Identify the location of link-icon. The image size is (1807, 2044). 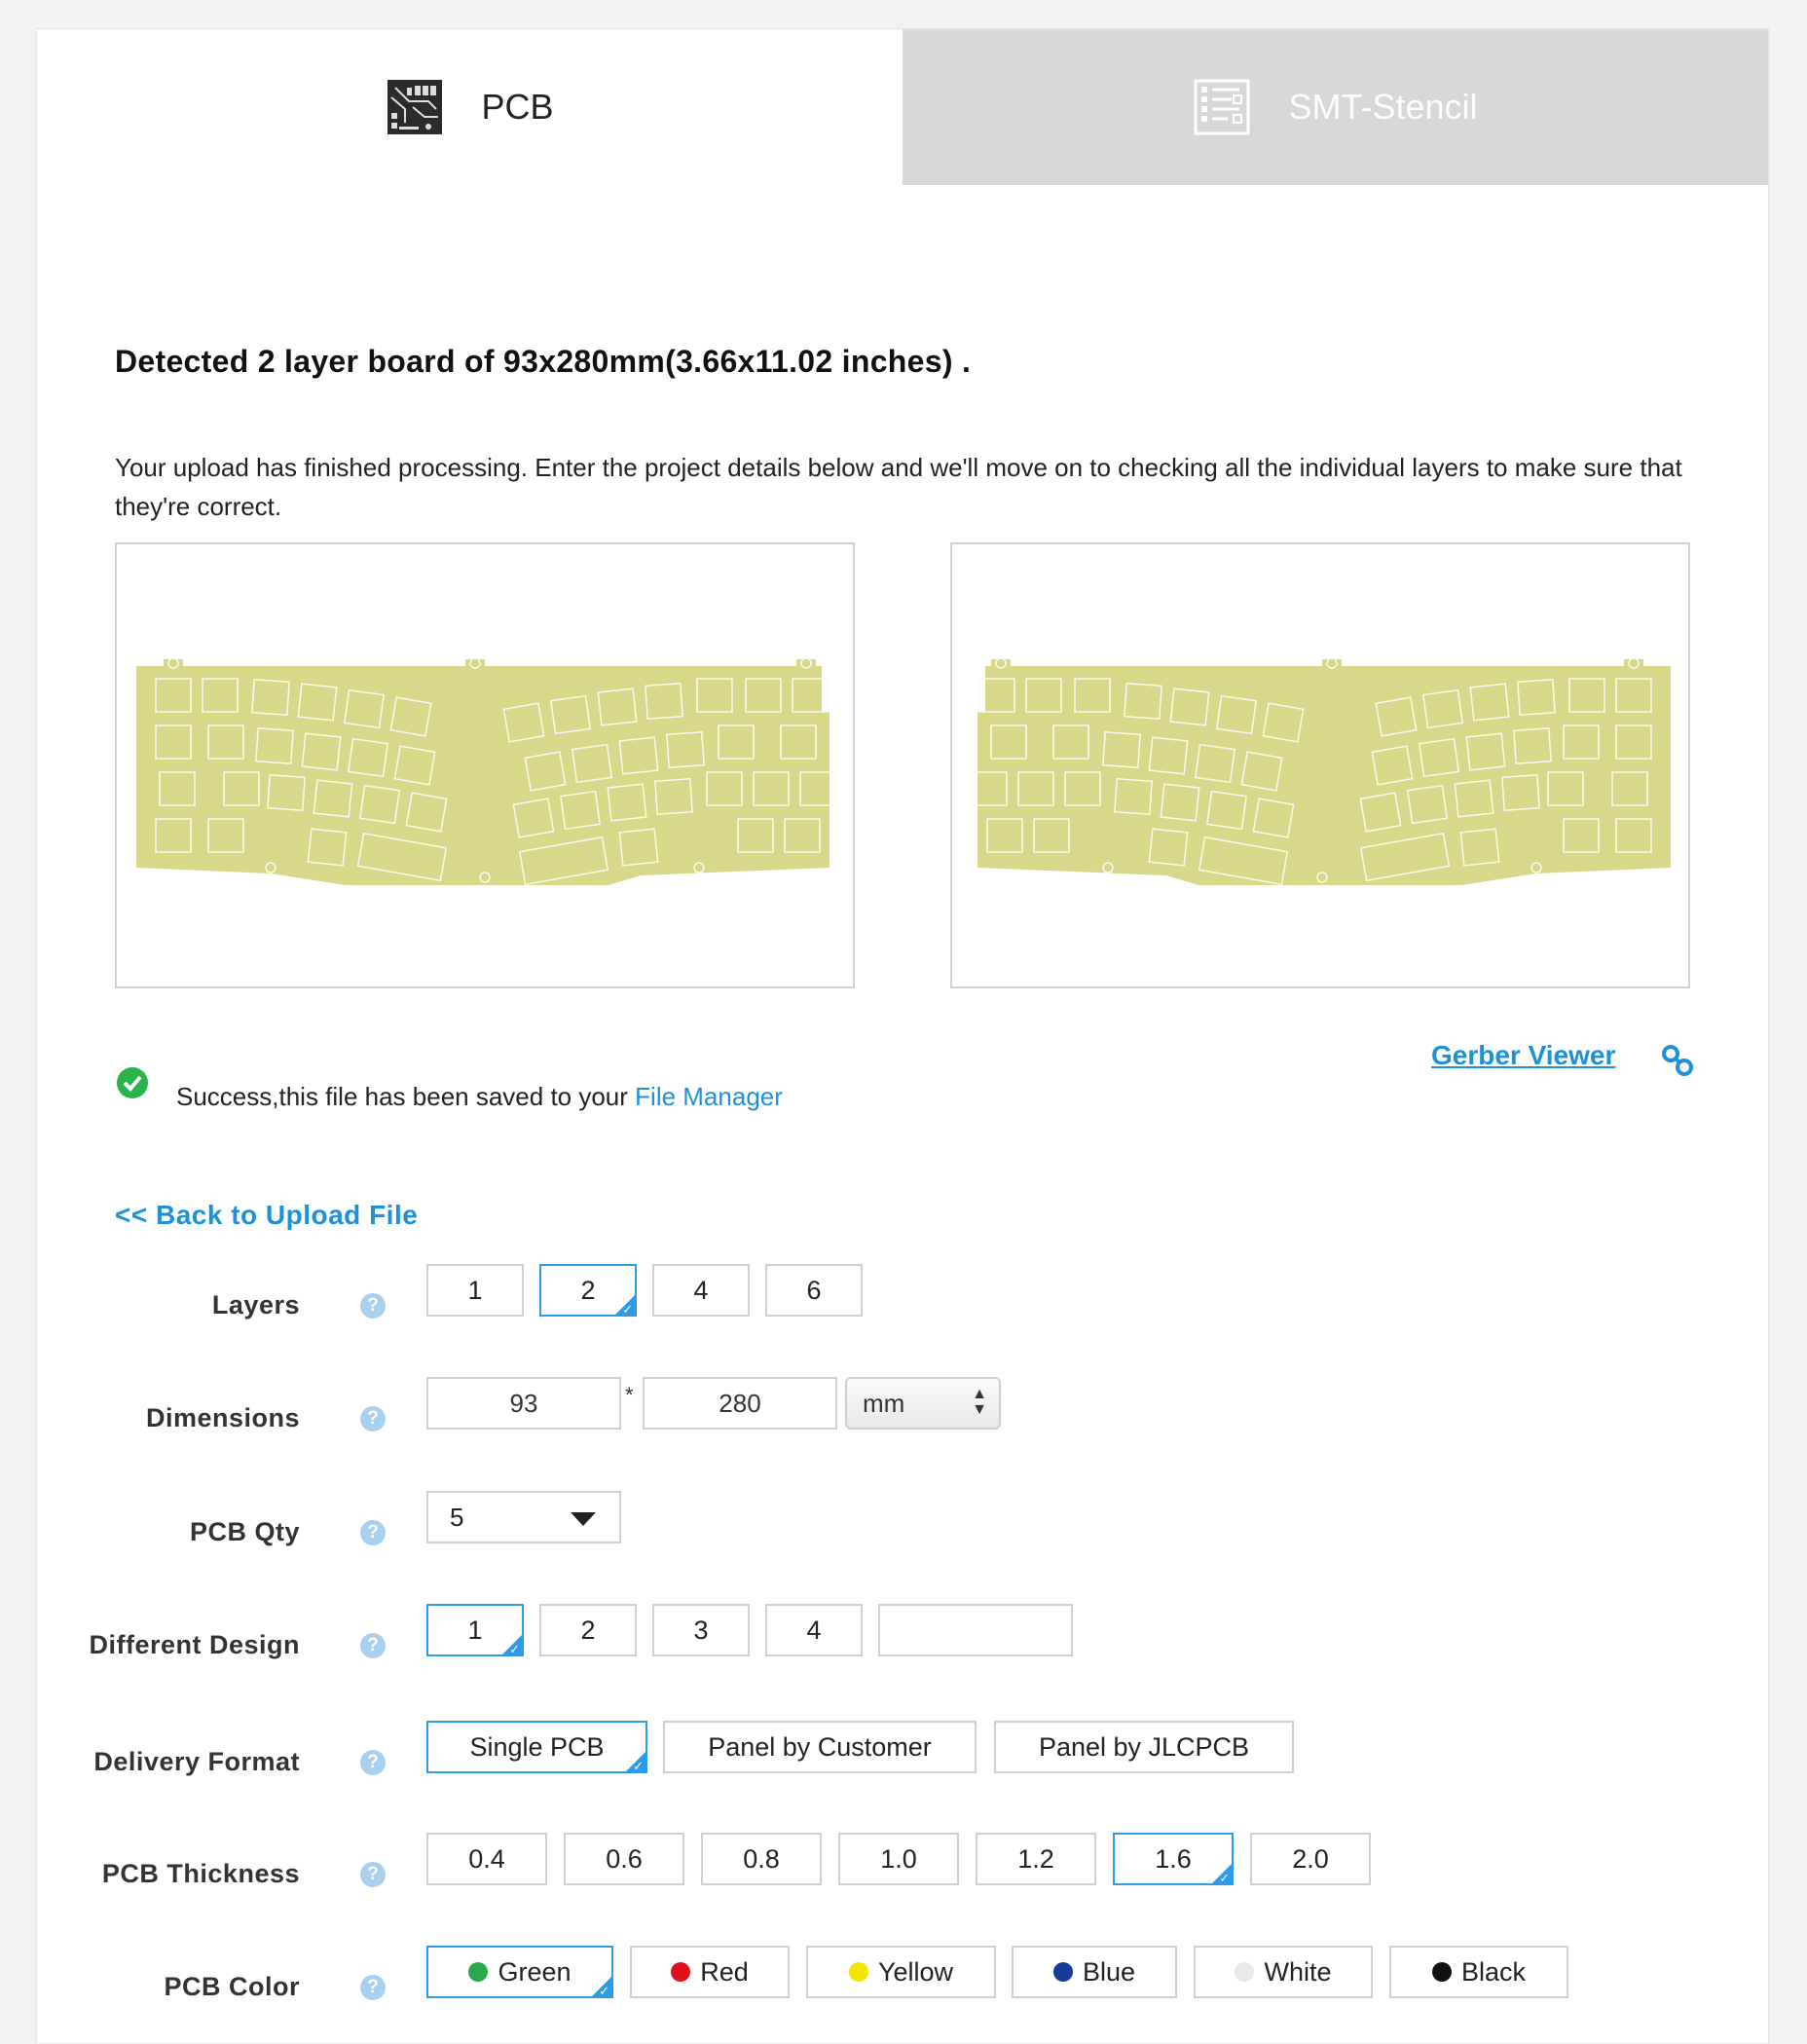
(1677, 1060).